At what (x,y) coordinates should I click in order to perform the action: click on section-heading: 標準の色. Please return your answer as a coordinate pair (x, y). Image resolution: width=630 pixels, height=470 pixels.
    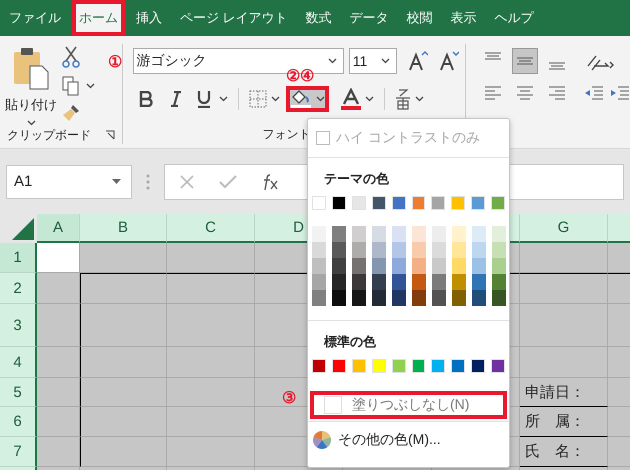
    Looking at the image, I should click on (349, 342).